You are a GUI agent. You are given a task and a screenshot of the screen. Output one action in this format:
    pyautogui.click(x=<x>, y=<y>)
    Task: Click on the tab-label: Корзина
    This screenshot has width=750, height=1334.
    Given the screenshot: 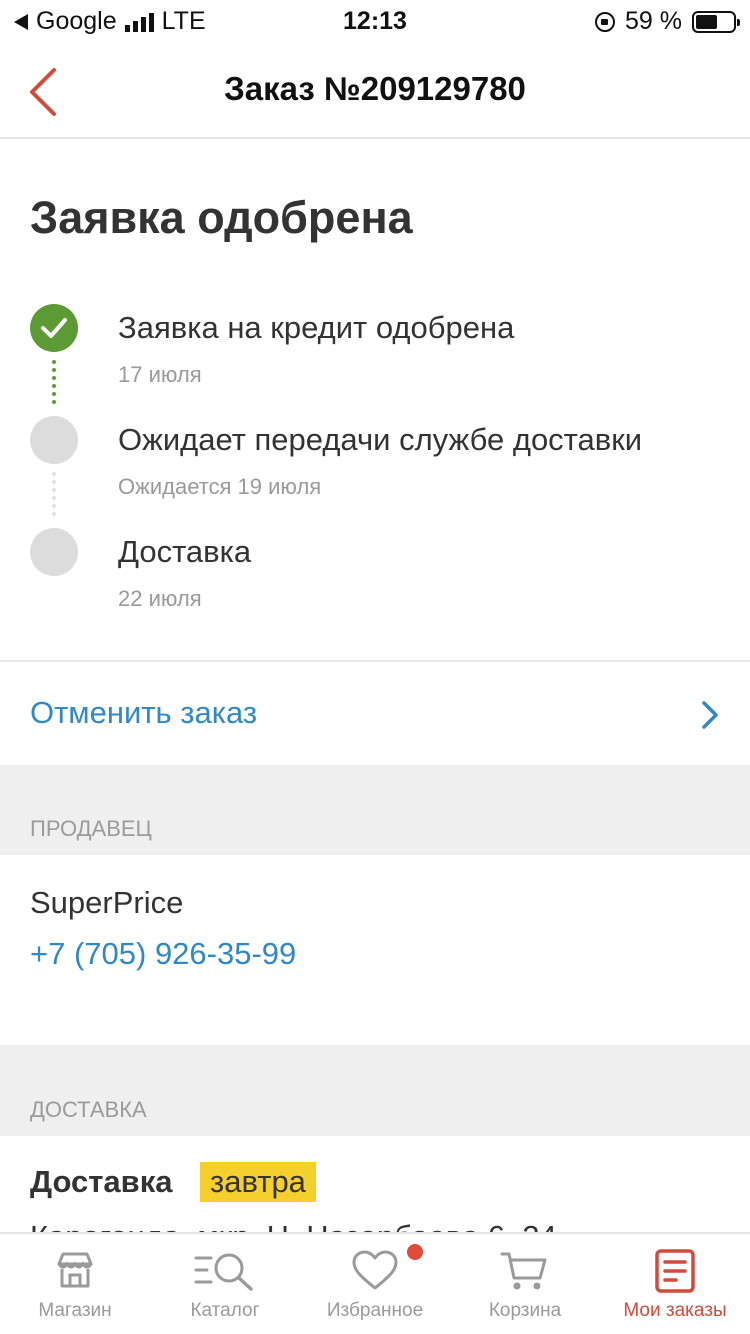 What is the action you would take?
    pyautogui.click(x=525, y=1310)
    